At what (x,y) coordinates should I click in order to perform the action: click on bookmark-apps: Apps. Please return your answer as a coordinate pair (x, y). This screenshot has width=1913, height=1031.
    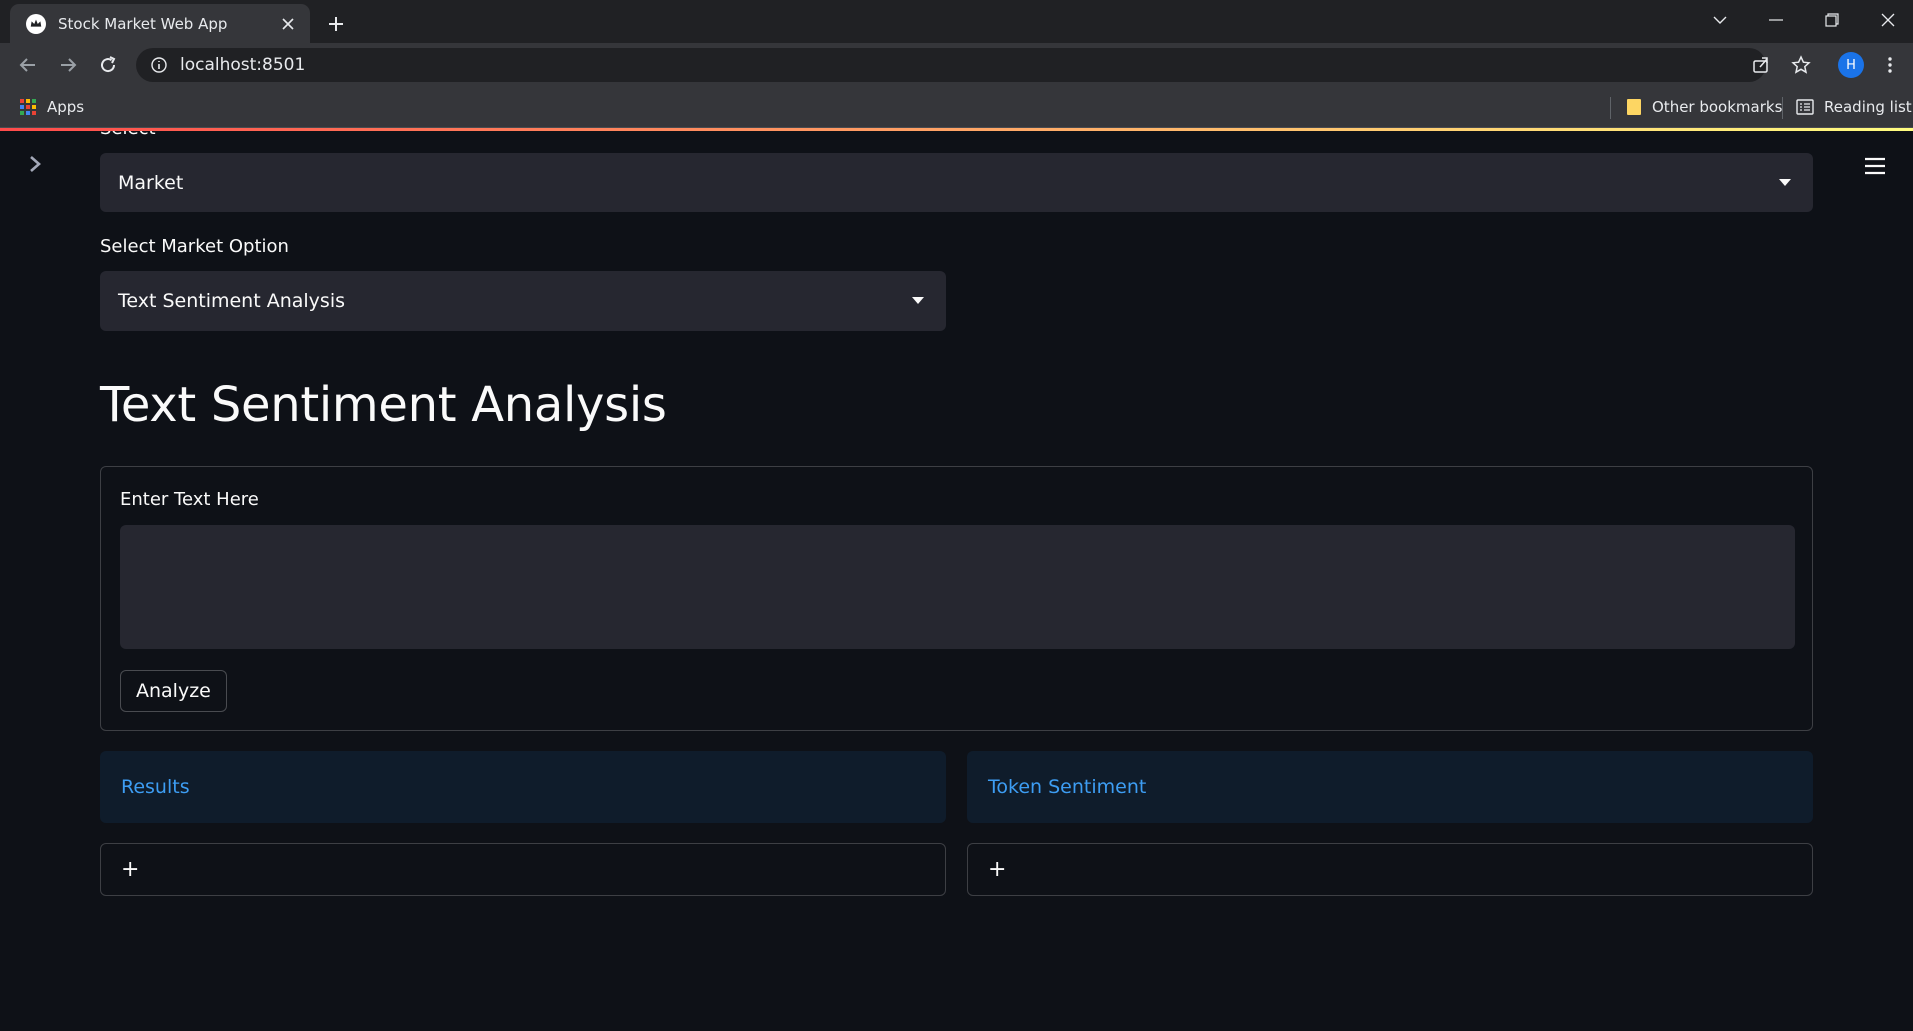
    Looking at the image, I should click on (51, 107).